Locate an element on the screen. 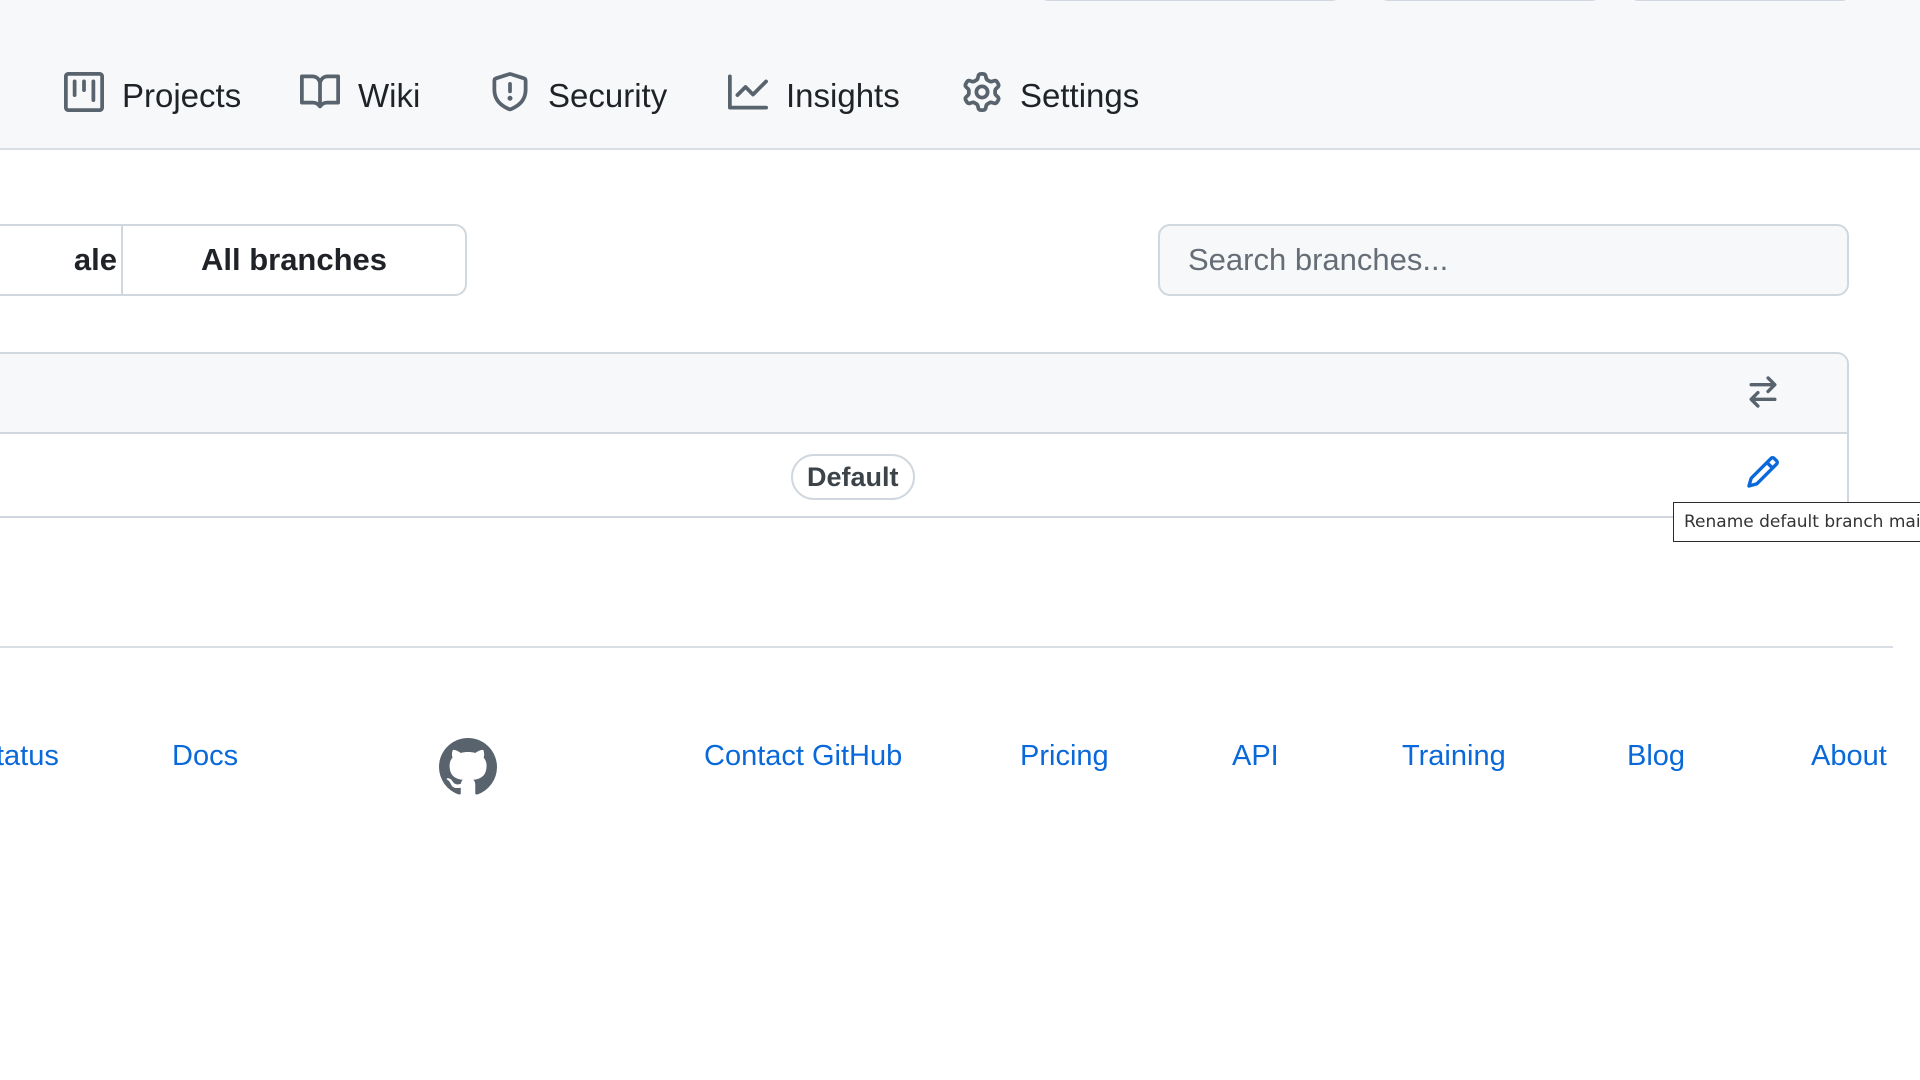  table-row: Default is located at coordinates (923, 475).